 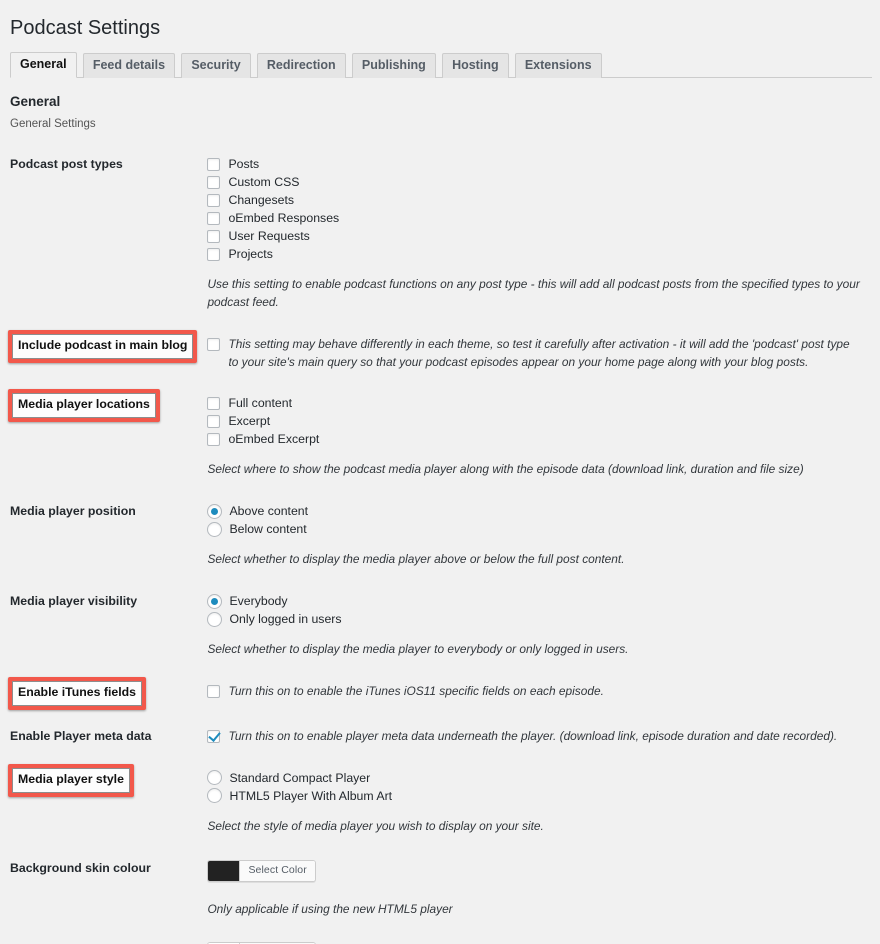 I want to click on checkbox-label: Projects, so click(x=250, y=254).